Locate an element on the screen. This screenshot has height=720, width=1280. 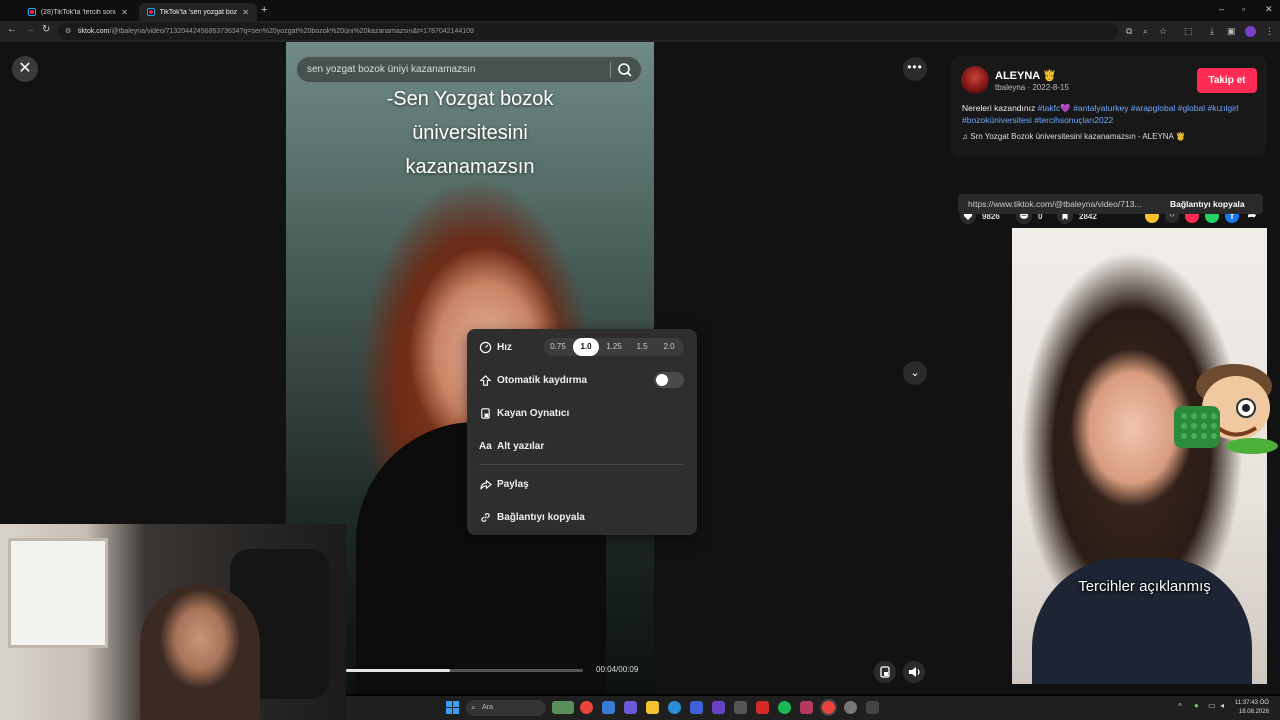
hashtag: #bozoküniversitesi is located at coordinates (997, 120).